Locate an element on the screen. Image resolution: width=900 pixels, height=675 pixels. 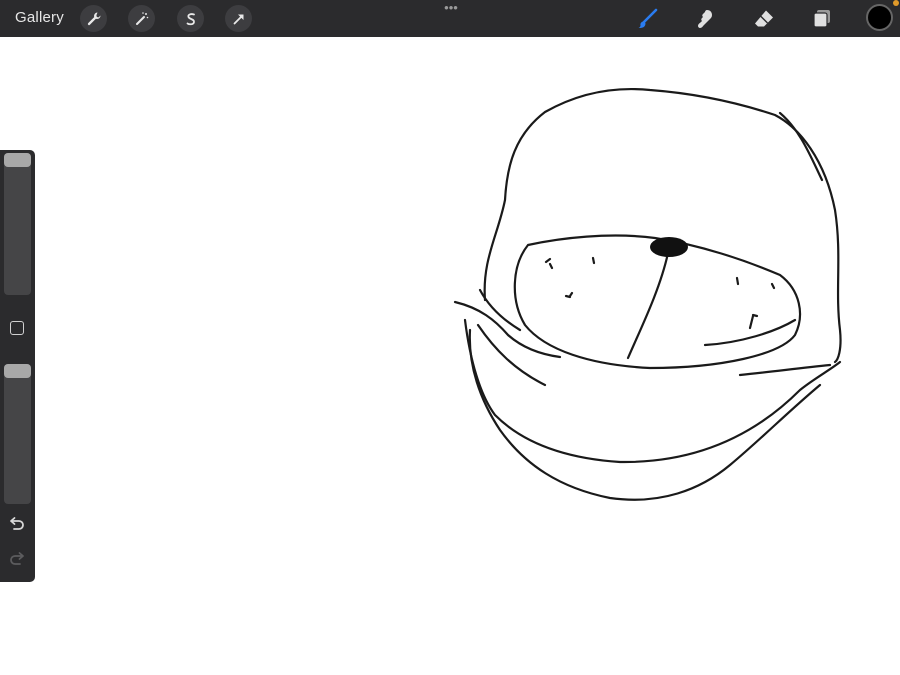
smudge-icon-glyph is located at coordinates (704, 18).